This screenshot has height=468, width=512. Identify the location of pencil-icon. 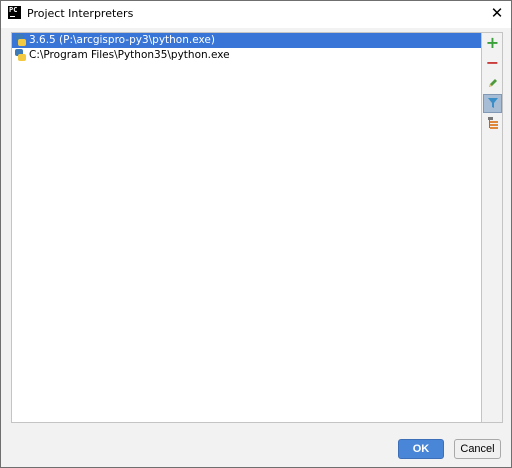
(492, 83).